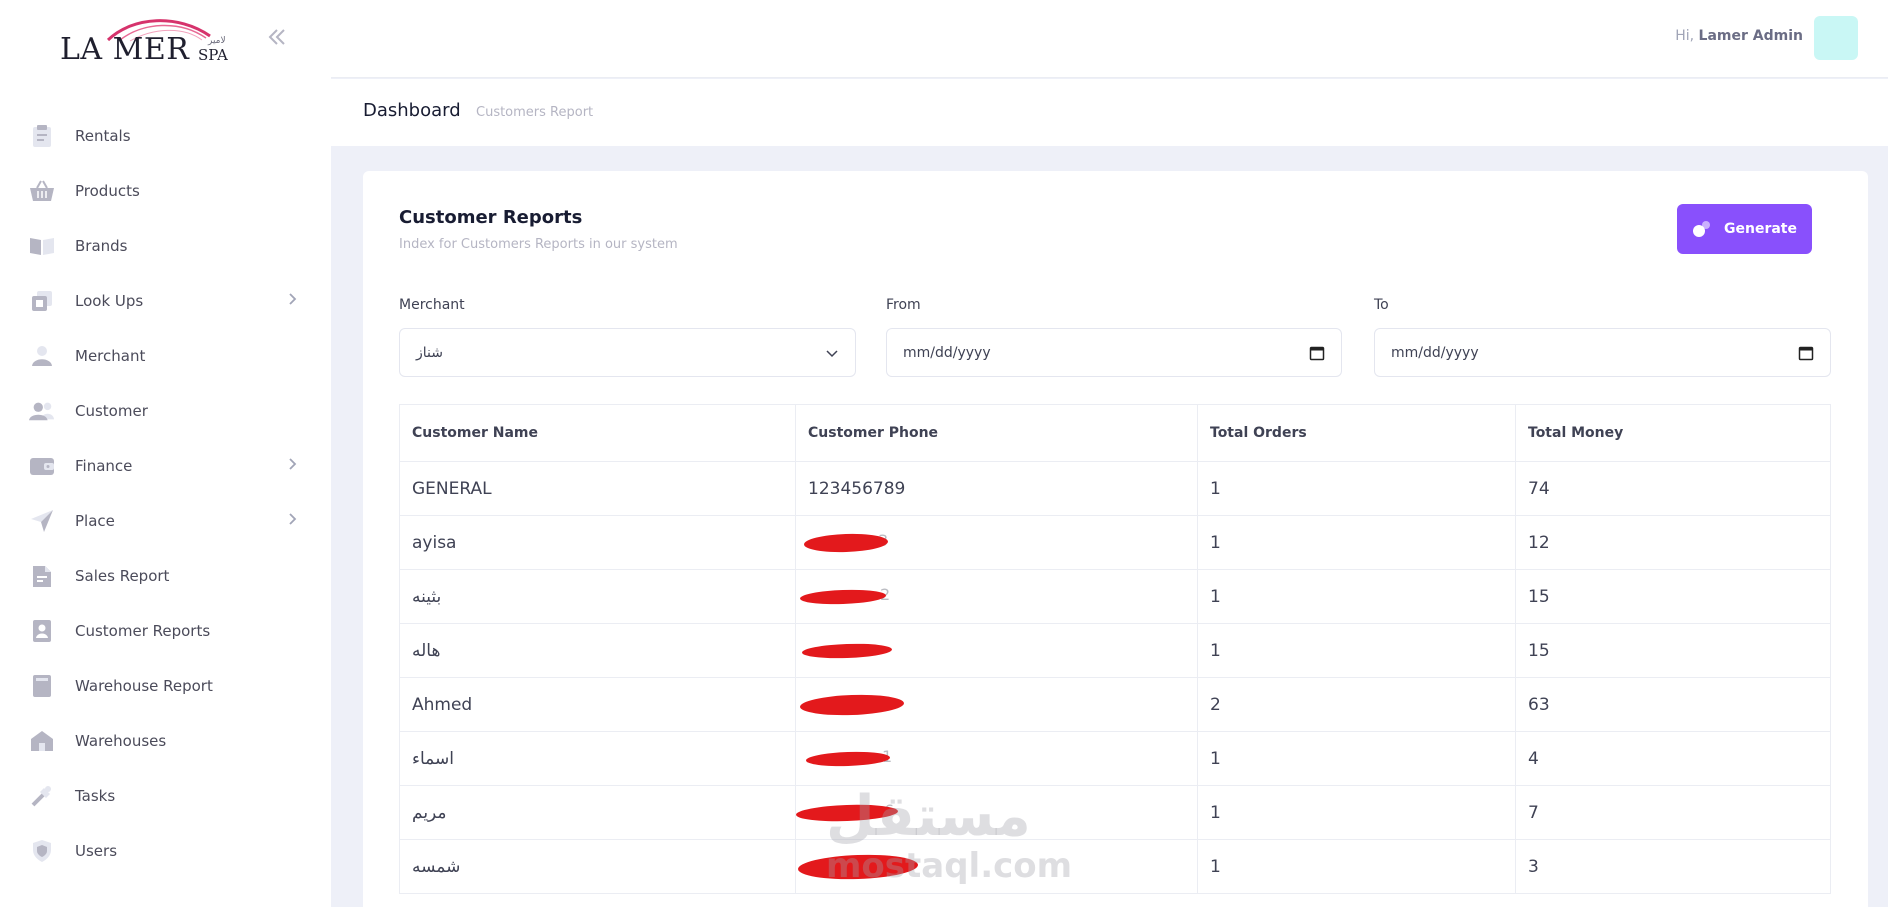 The height and width of the screenshot is (907, 1888). I want to click on sidebar-item-label: Customer, so click(111, 410).